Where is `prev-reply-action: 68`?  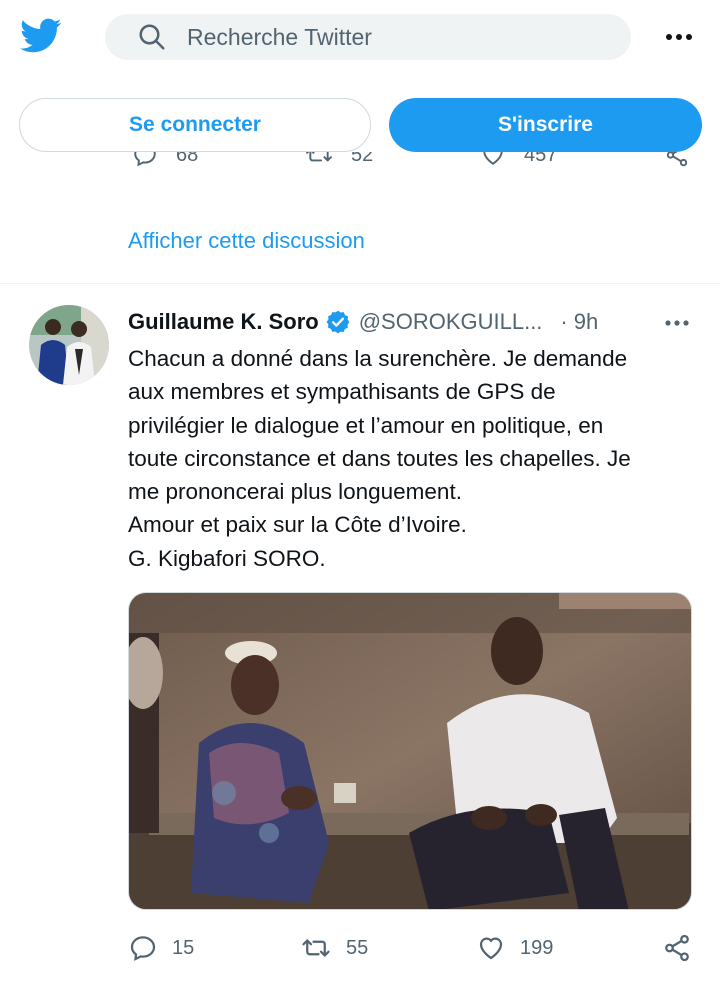 prev-reply-action: 68 is located at coordinates (165, 160).